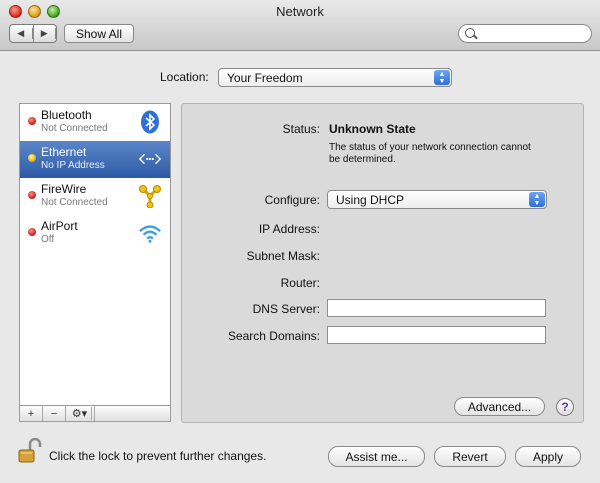 Image resolution: width=600 pixels, height=483 pixels. Describe the element at coordinates (150, 233) in the screenshot. I see `airport-icon` at that location.